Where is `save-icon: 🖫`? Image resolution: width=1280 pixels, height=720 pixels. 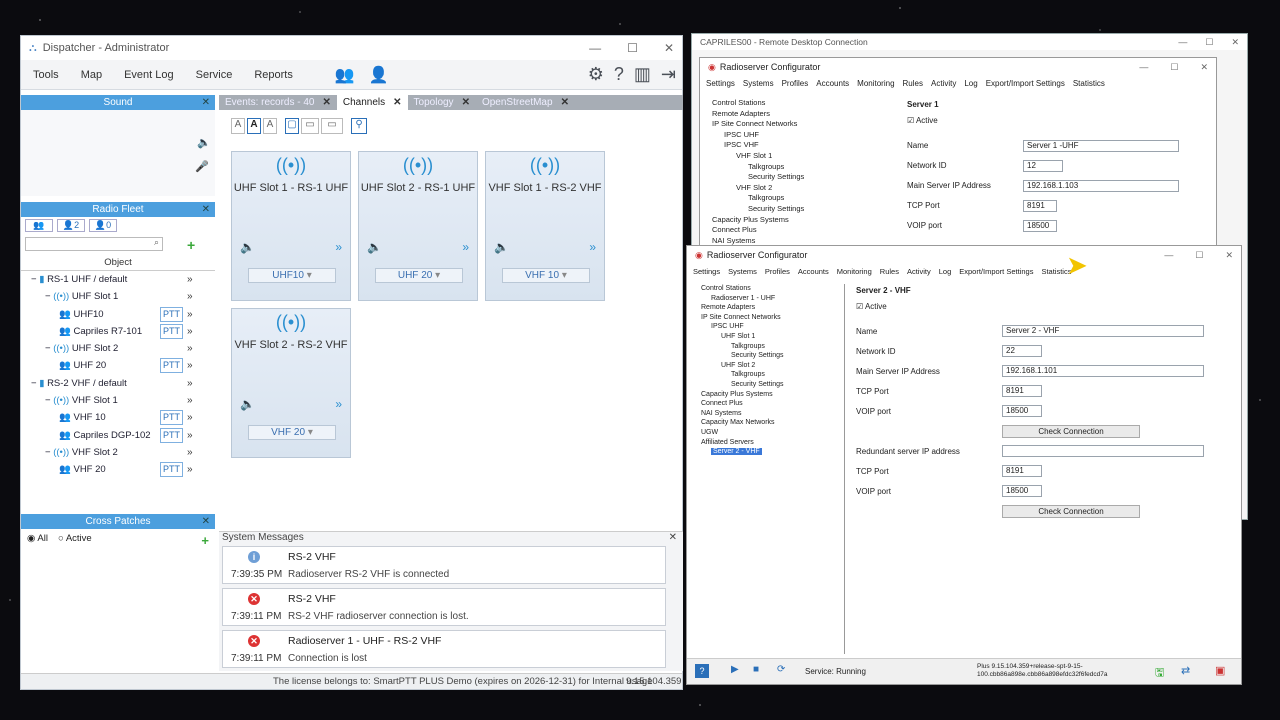
save-icon: 🖫 is located at coordinates (1159, 673).